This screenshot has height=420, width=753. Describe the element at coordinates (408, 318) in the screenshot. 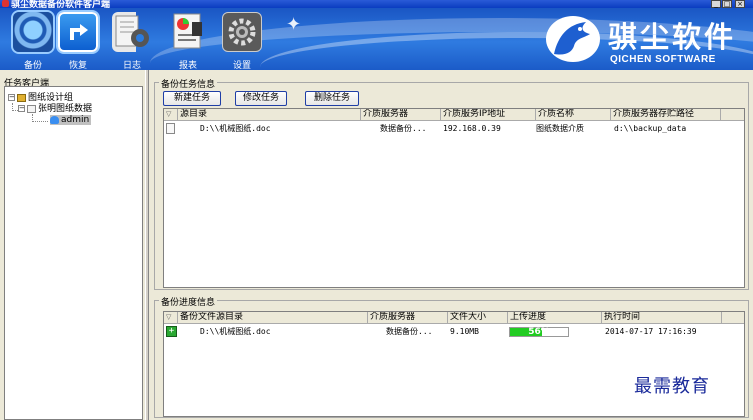

I see `col-progress-server: 介质服务器` at that location.